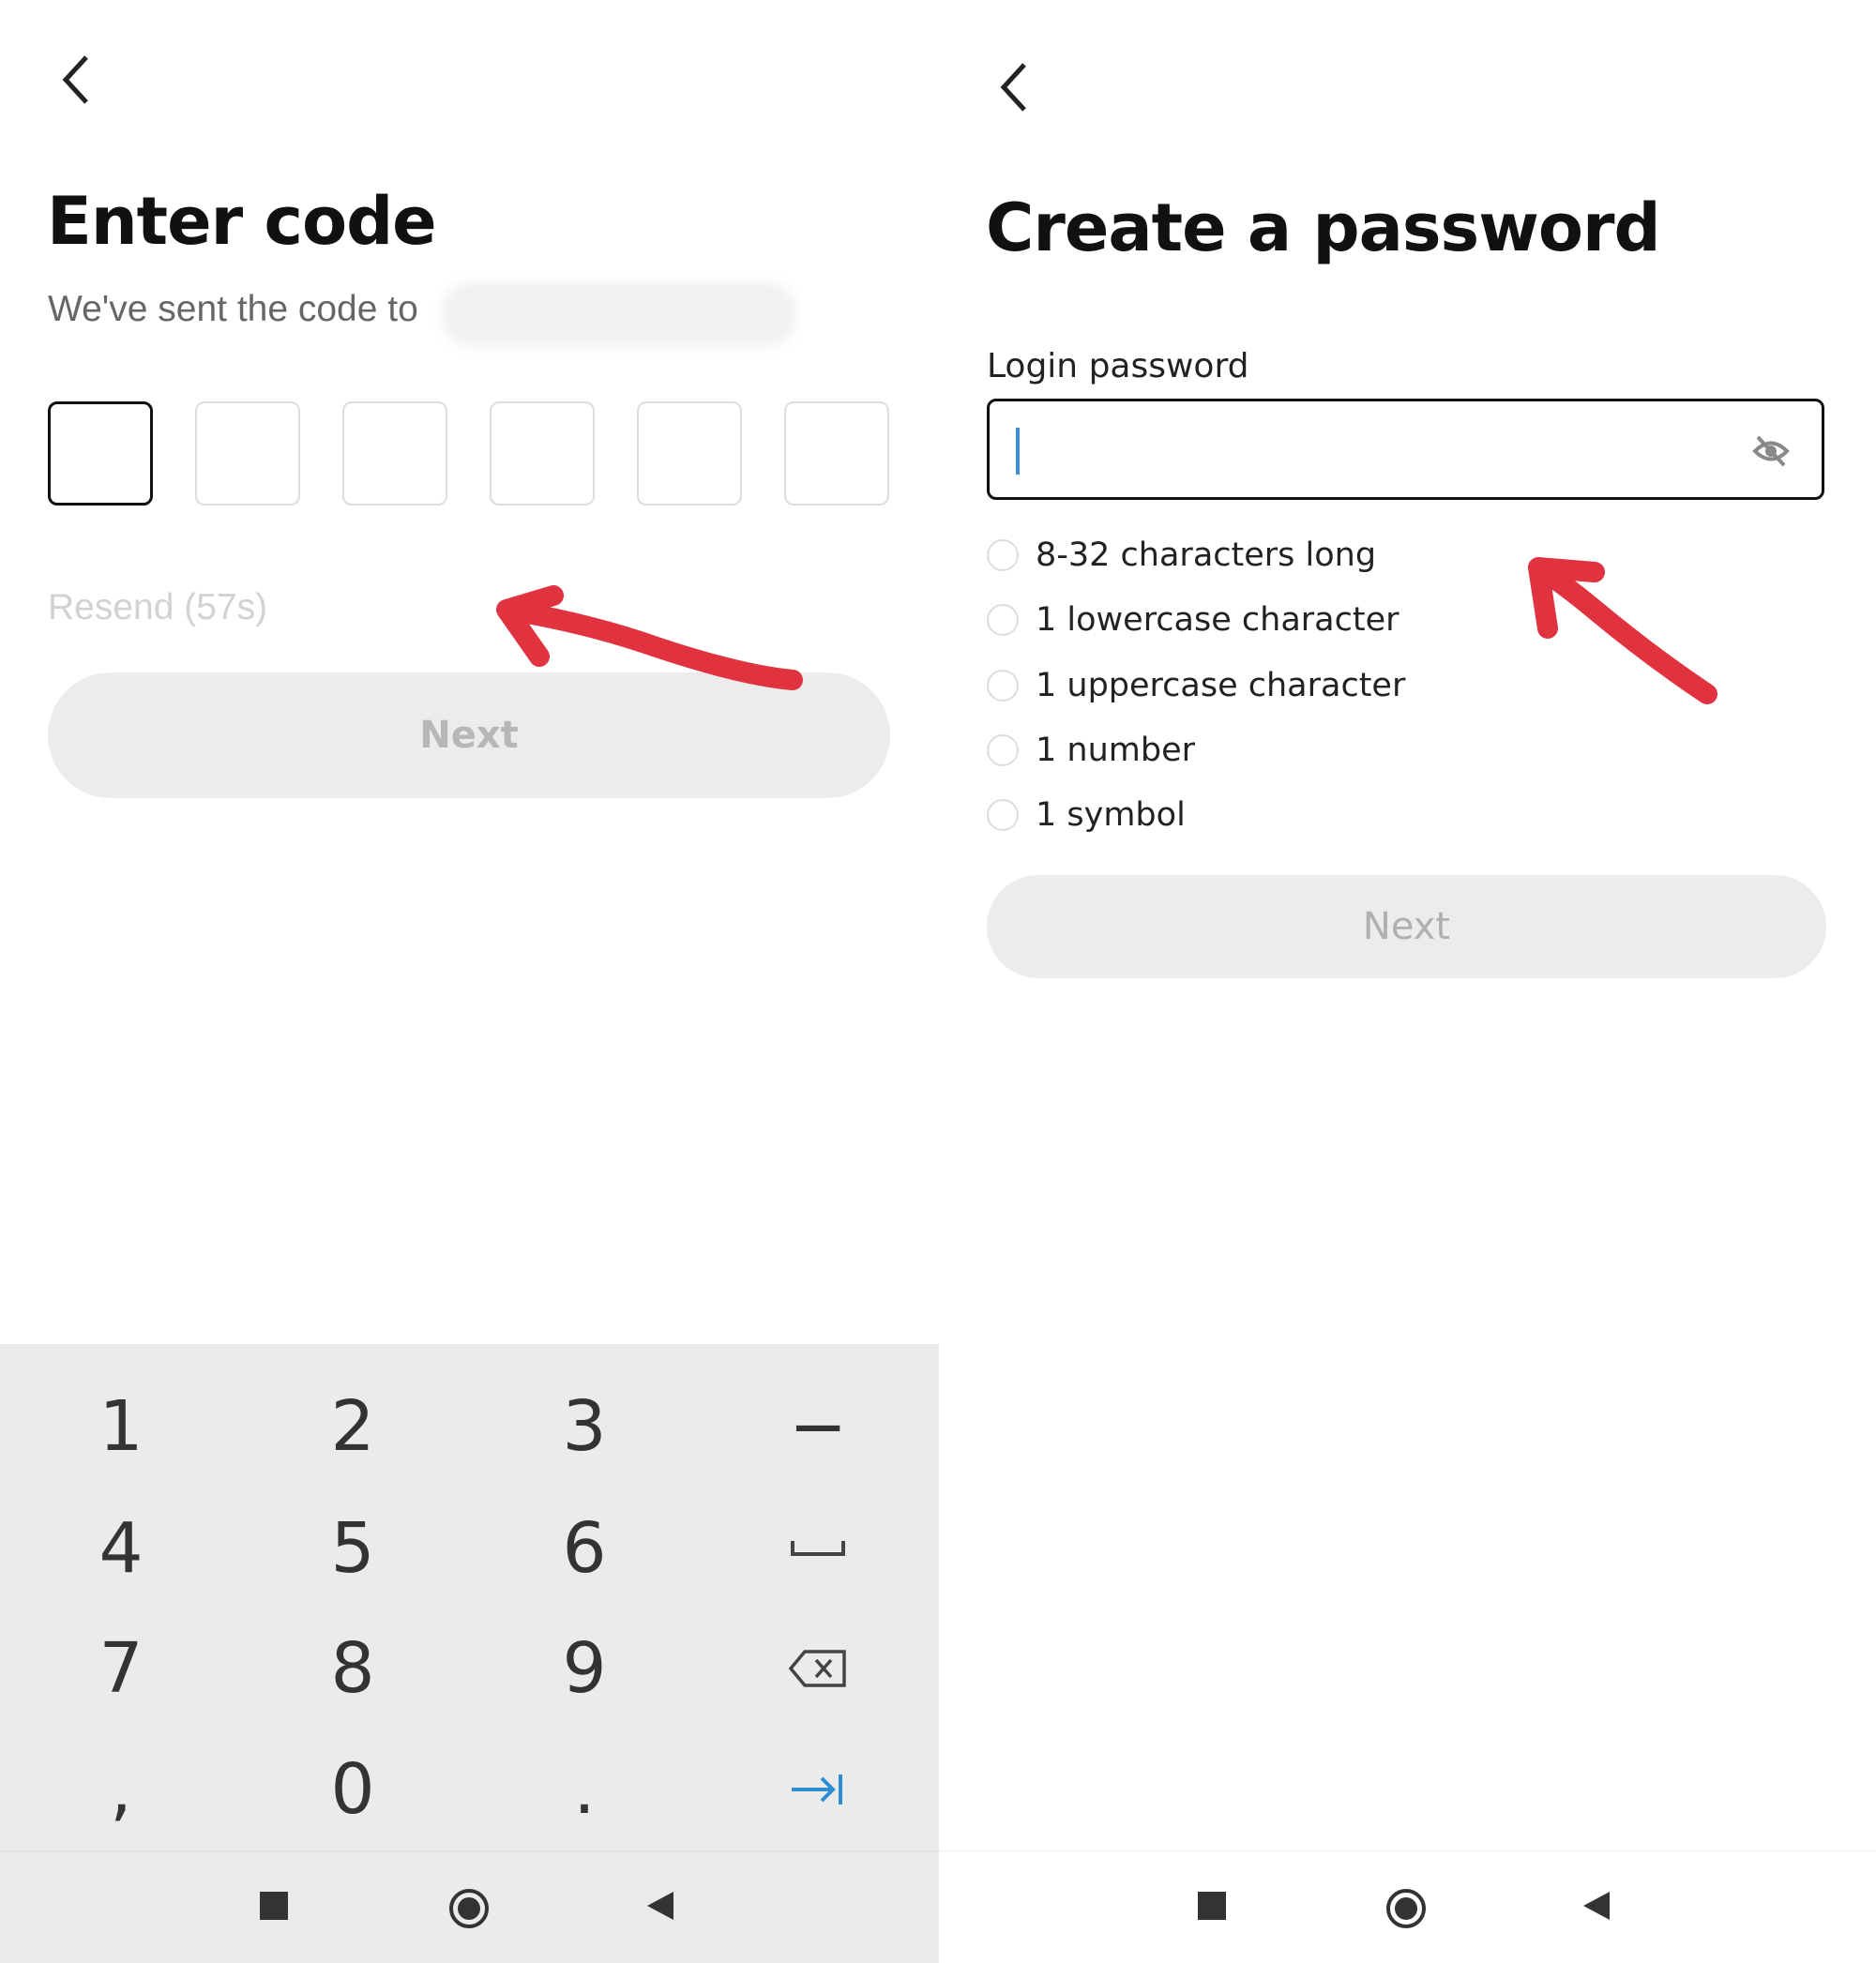 Image resolution: width=1876 pixels, height=1963 pixels. What do you see at coordinates (584, 1426) in the screenshot?
I see `key-3: 3` at bounding box center [584, 1426].